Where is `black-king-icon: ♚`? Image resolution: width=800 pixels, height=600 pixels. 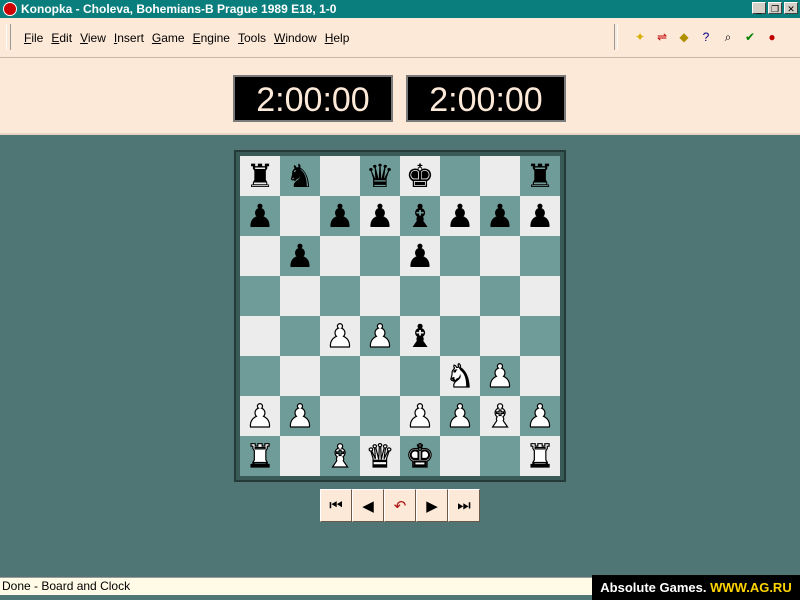 black-king-icon: ♚ is located at coordinates (420, 176).